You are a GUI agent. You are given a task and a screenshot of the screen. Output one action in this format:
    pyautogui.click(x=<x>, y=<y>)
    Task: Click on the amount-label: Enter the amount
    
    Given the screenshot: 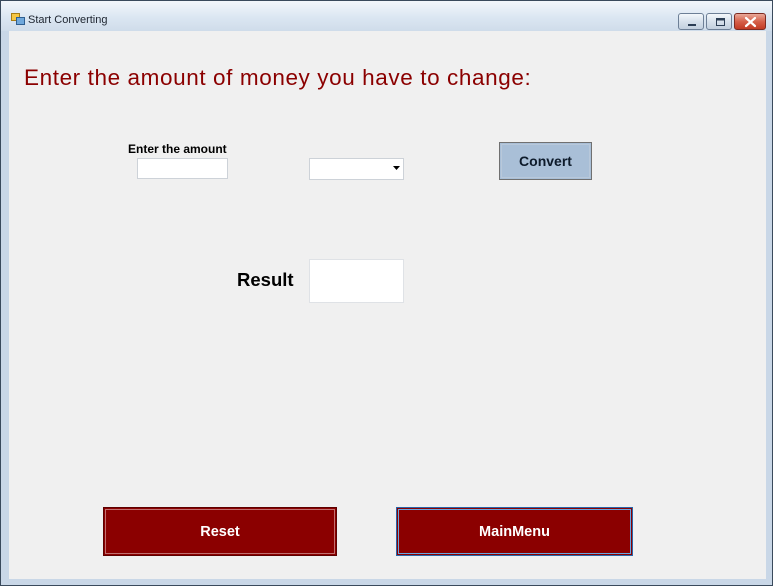 What is the action you would take?
    pyautogui.click(x=177, y=149)
    